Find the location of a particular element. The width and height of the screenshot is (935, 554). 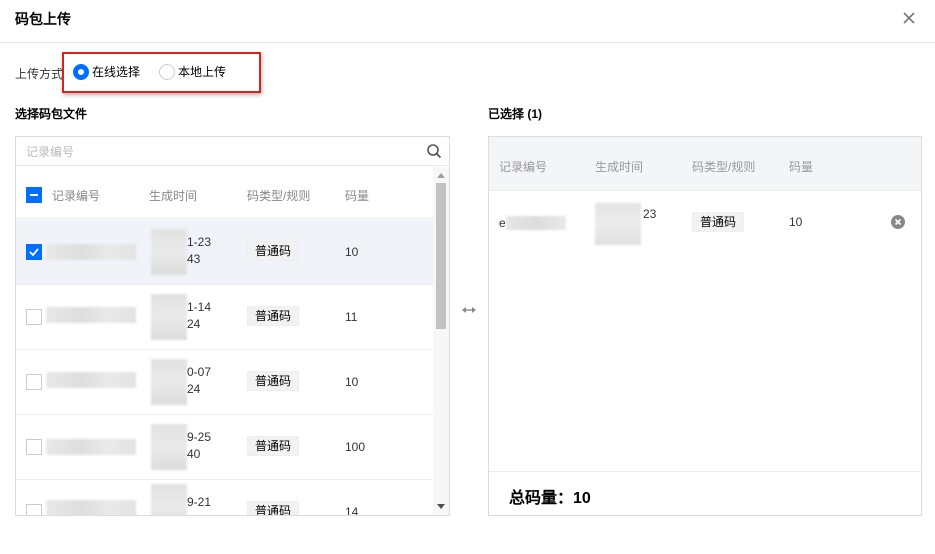

close-icon is located at coordinates (909, 18).